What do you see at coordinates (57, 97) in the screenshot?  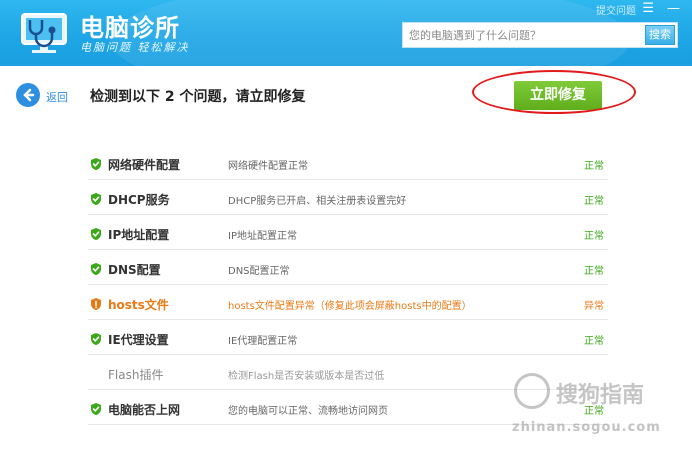 I see `back-button-label: 返回` at bounding box center [57, 97].